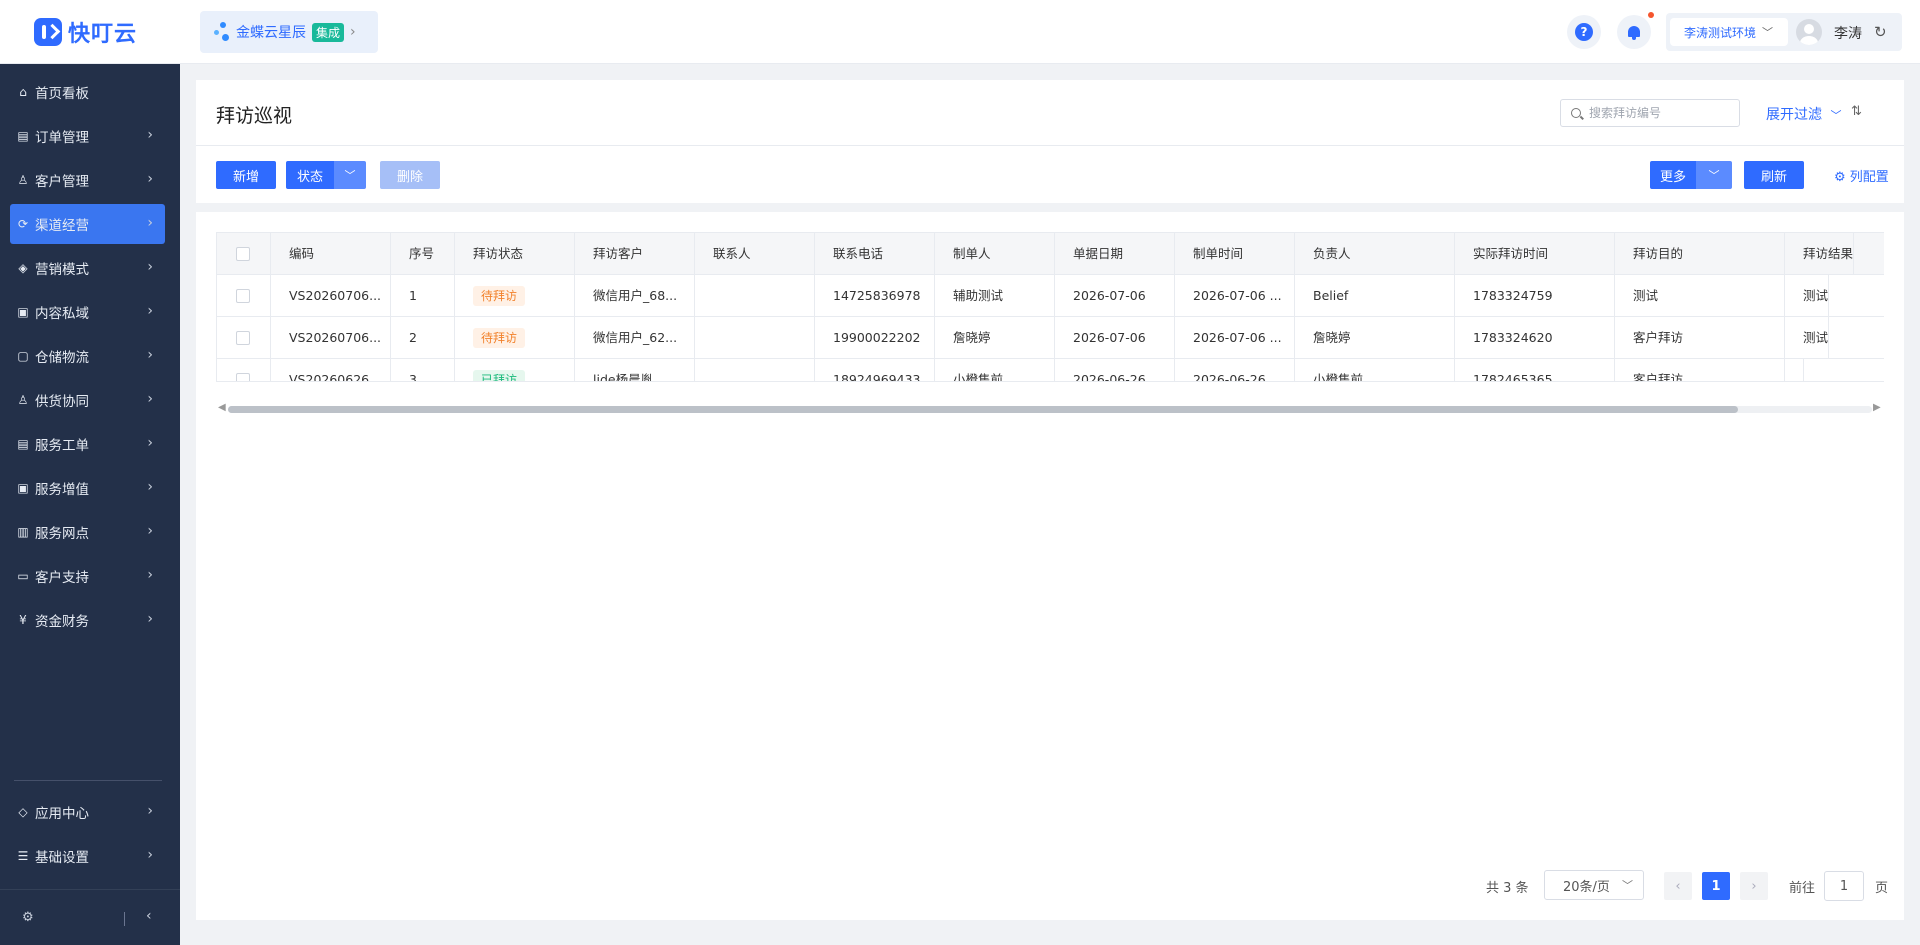 The width and height of the screenshot is (1920, 945). Describe the element at coordinates (1877, 407) in the screenshot. I see `scroll-right-icon: ▶` at that location.